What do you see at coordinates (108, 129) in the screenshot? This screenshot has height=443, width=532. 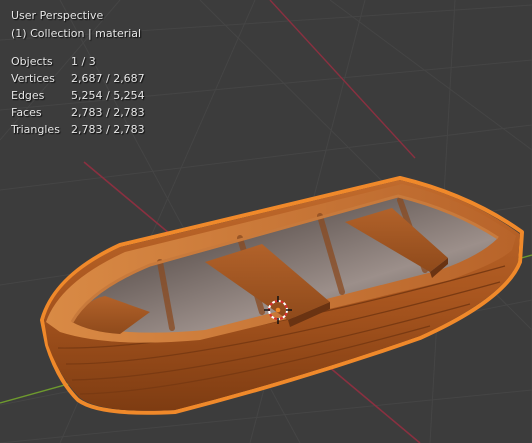 I see `stat-value-triangles: 2,783 / 2,783` at bounding box center [108, 129].